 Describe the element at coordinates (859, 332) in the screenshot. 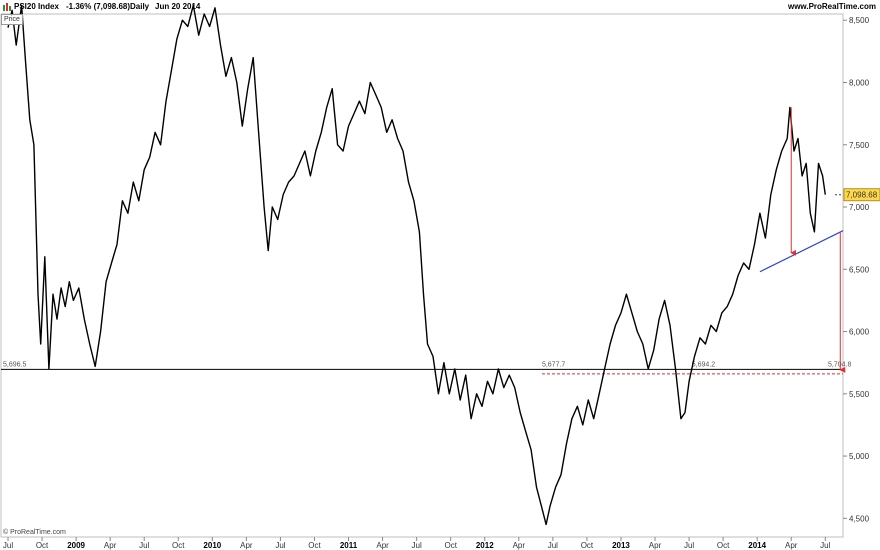

I see `y-tick-label: 6,000` at that location.